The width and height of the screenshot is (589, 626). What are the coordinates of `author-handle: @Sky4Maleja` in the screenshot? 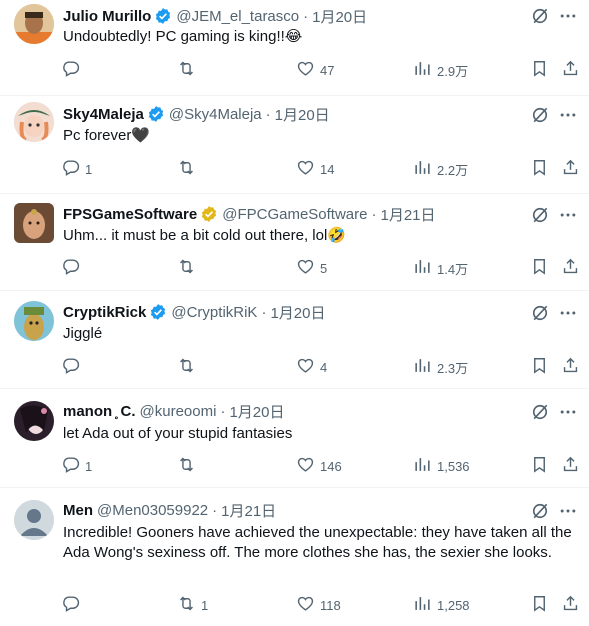 It's located at (215, 114).